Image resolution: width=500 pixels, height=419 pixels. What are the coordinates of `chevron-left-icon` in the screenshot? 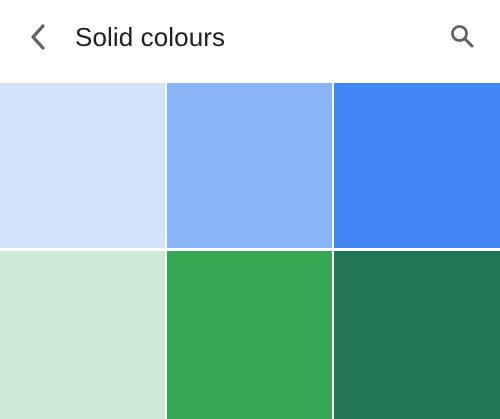 It's located at (38, 37).